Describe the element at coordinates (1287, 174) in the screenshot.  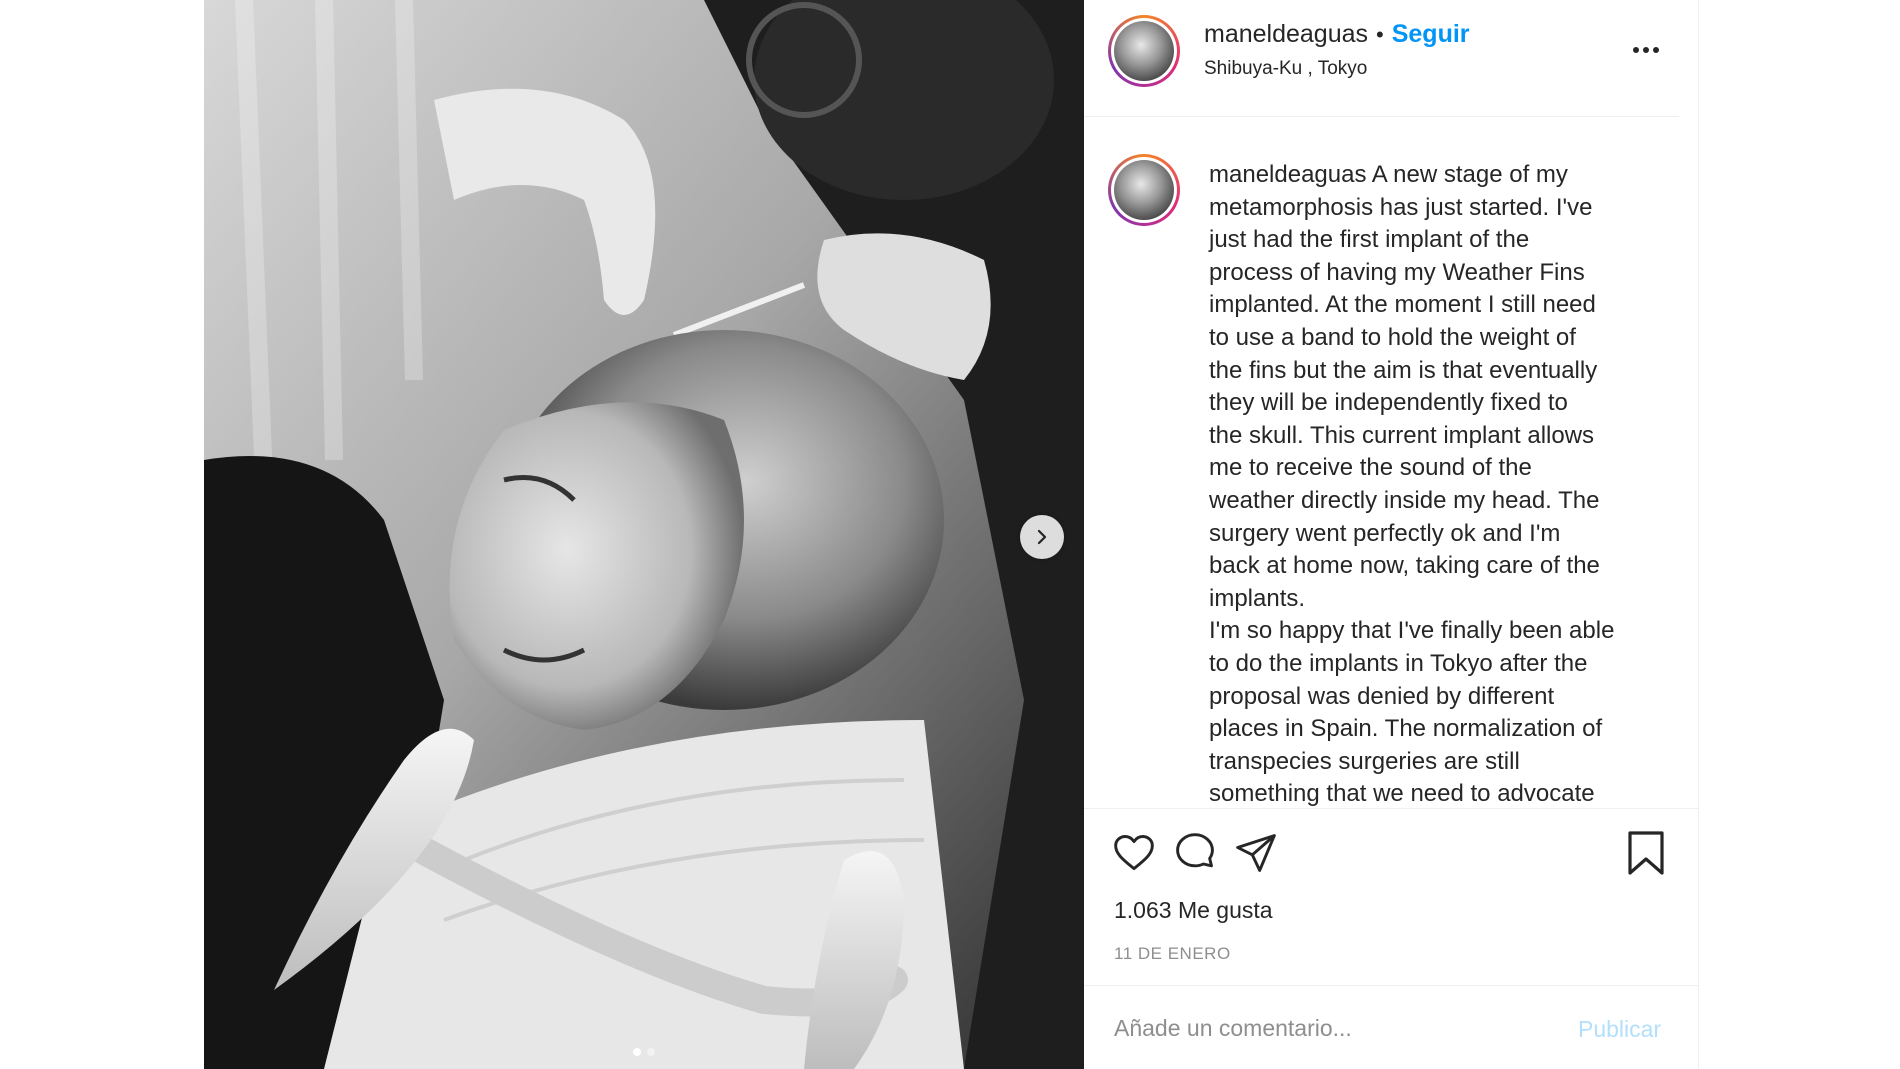
I see `caption-username: maneldeaguas` at that location.